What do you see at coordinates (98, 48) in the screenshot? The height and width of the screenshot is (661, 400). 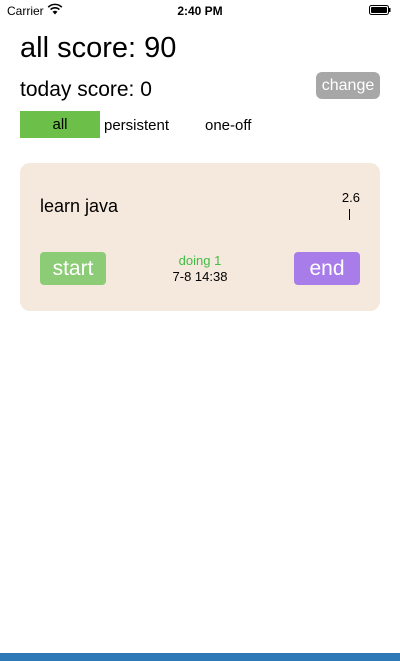 I see `all-score-label: all score: 90` at bounding box center [98, 48].